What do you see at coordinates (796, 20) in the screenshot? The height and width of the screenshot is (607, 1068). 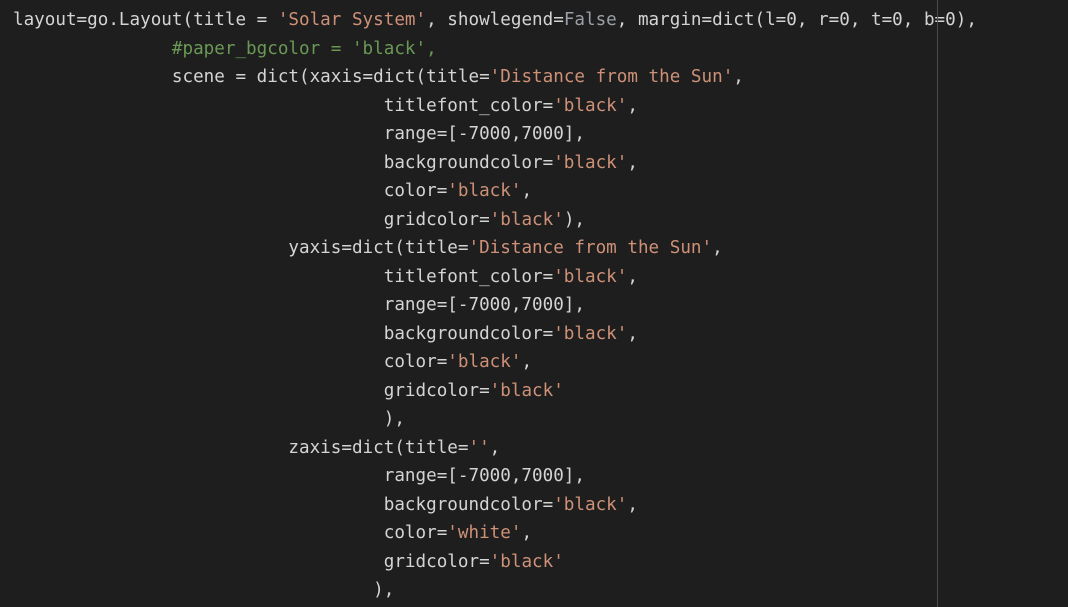 I see `code-token: , margin=dict(l=0, r=0, t=0, b=0),` at bounding box center [796, 20].